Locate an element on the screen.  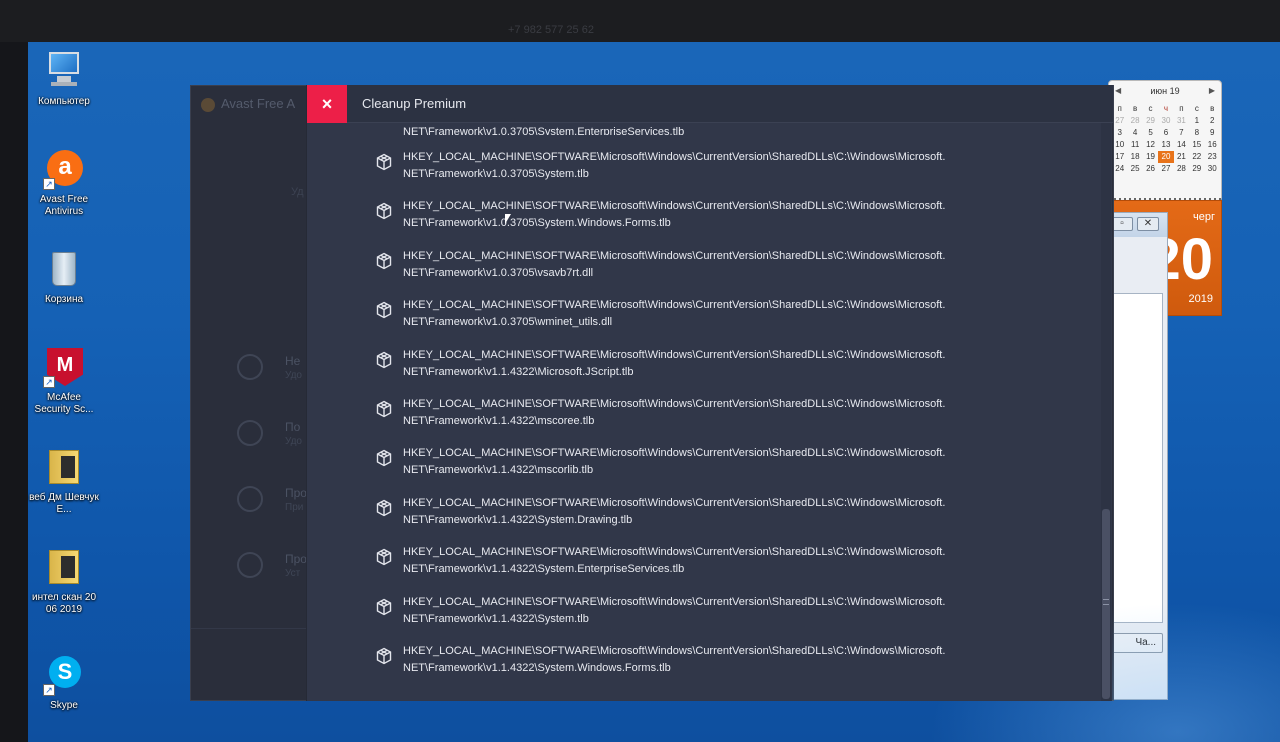
shortcut-arrow-icon: ↗ is located at coordinates (49, 184).